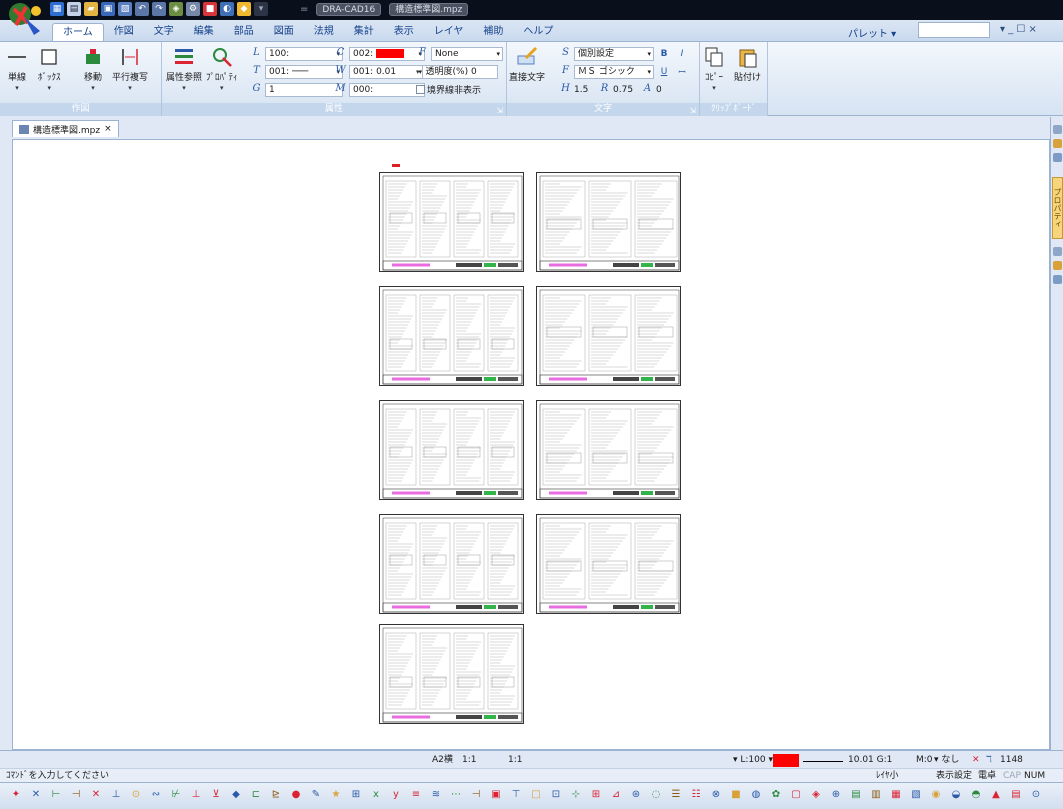 This screenshot has height=809, width=1063. What do you see at coordinates (747, 64) in the screenshot?
I see `paste-button: 貼付け` at bounding box center [747, 64].